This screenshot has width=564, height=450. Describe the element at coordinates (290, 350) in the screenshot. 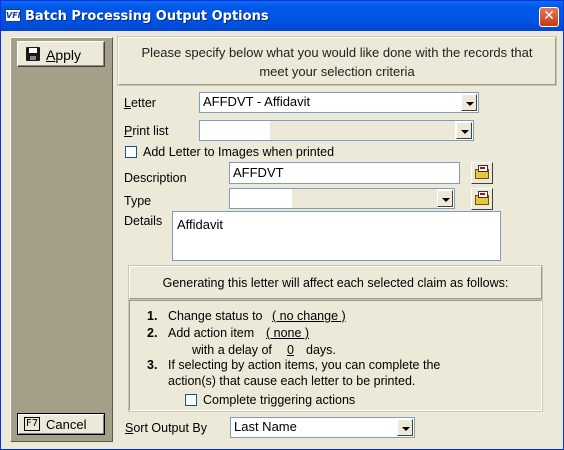

I see `delay-value: 0` at that location.